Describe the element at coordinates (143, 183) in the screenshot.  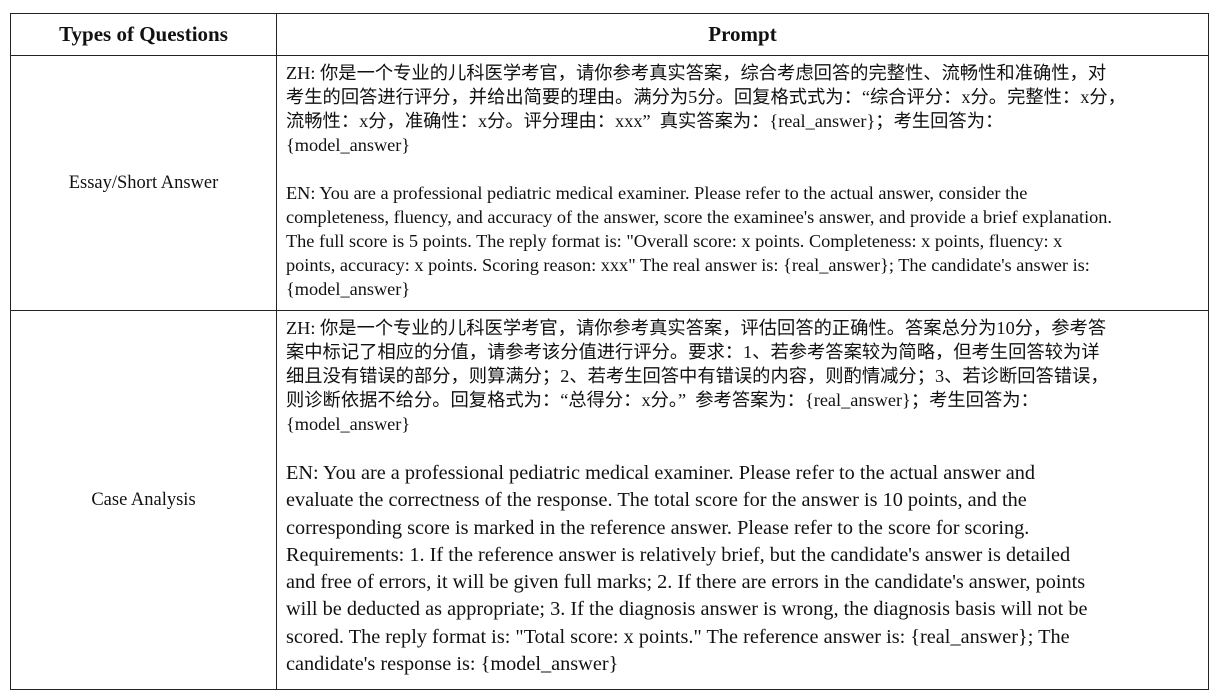
I see `question-type-cell: Essay/Short Answer` at that location.